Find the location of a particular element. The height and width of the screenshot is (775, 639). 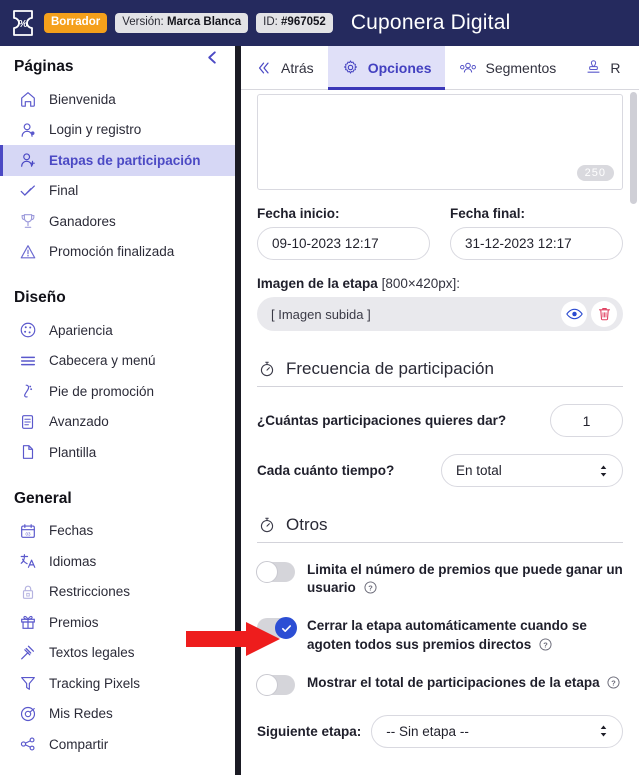

description-textarea: 250 is located at coordinates (440, 142).